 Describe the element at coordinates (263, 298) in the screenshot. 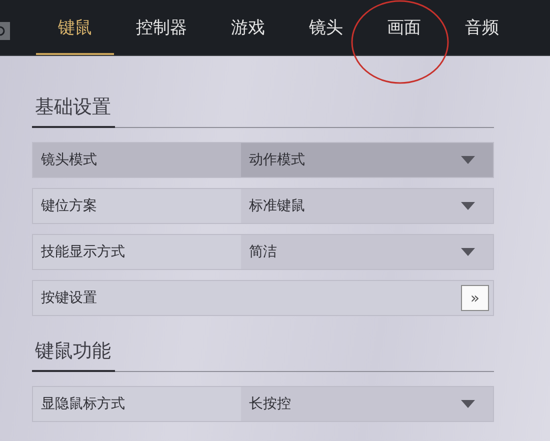

I see `setting-row: 按键设置 »` at that location.